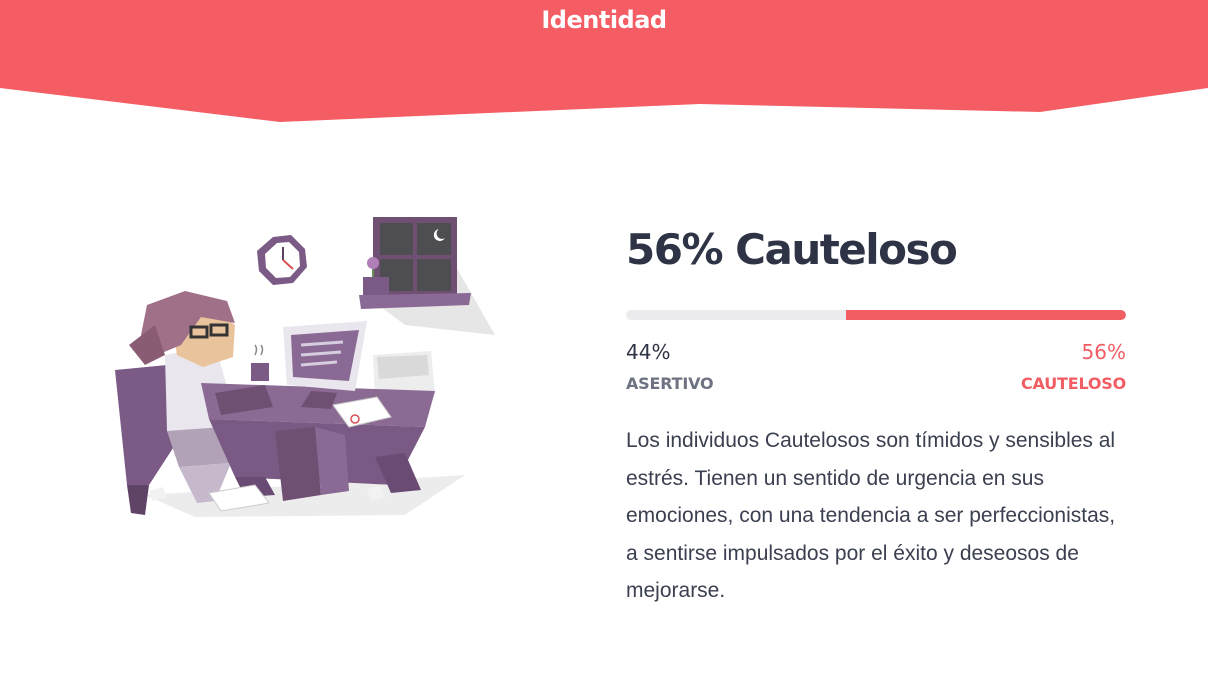 This screenshot has width=1208, height=675. Describe the element at coordinates (1103, 352) in the screenshot. I see `cautious-percent: 56%` at that location.